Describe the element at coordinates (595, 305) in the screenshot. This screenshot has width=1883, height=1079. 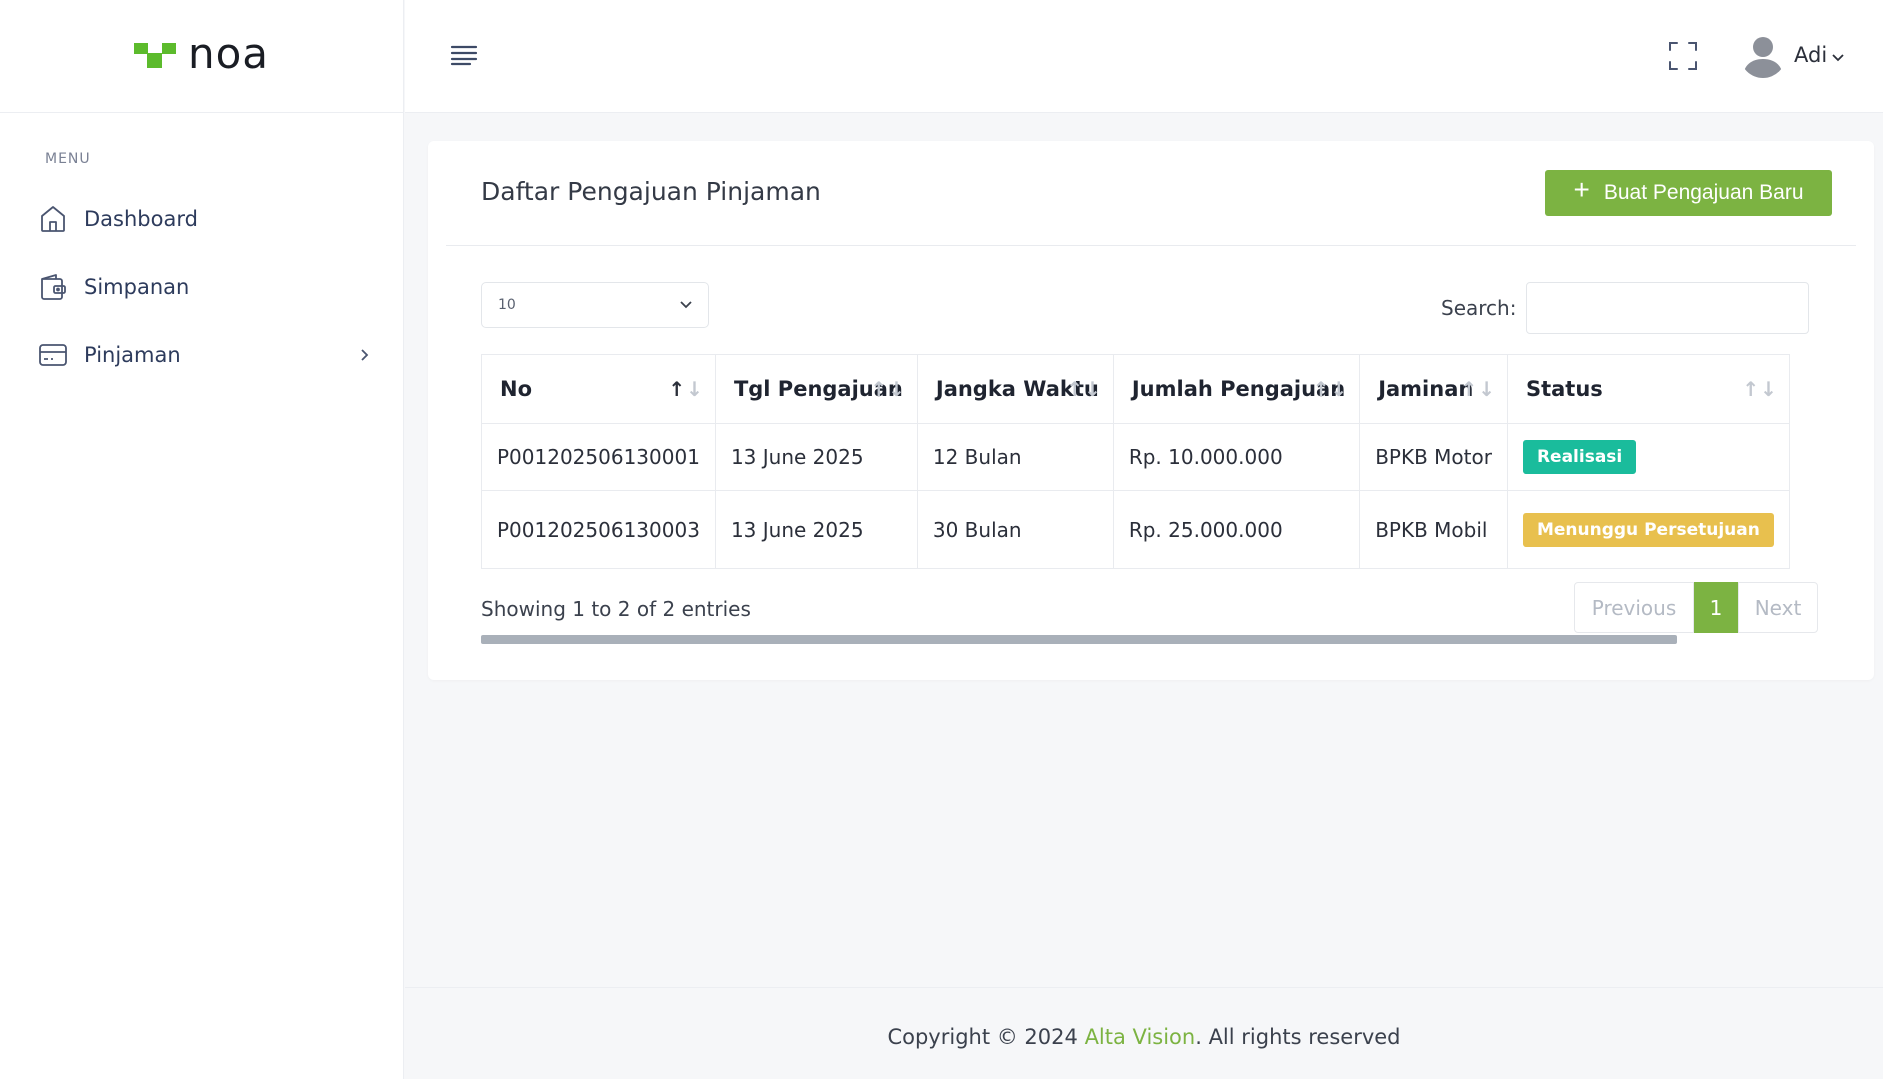
I see `page-length-select: 10` at that location.